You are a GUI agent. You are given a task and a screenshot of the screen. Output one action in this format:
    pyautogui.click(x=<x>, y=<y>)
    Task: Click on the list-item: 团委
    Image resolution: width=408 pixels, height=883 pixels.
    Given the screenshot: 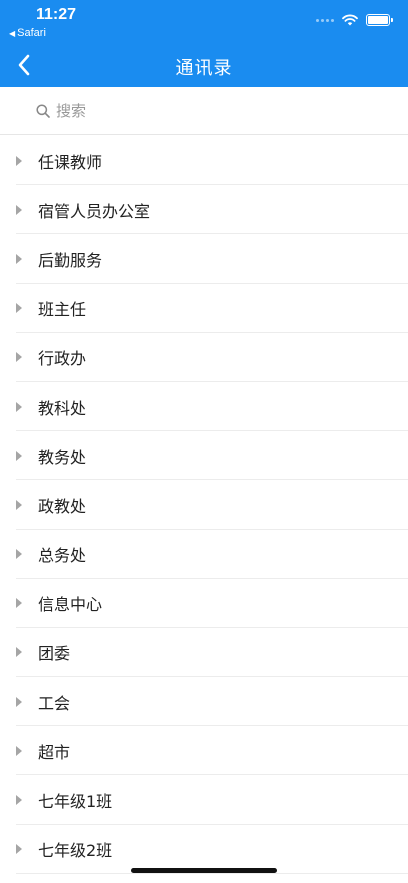 What is the action you would take?
    pyautogui.click(x=204, y=653)
    